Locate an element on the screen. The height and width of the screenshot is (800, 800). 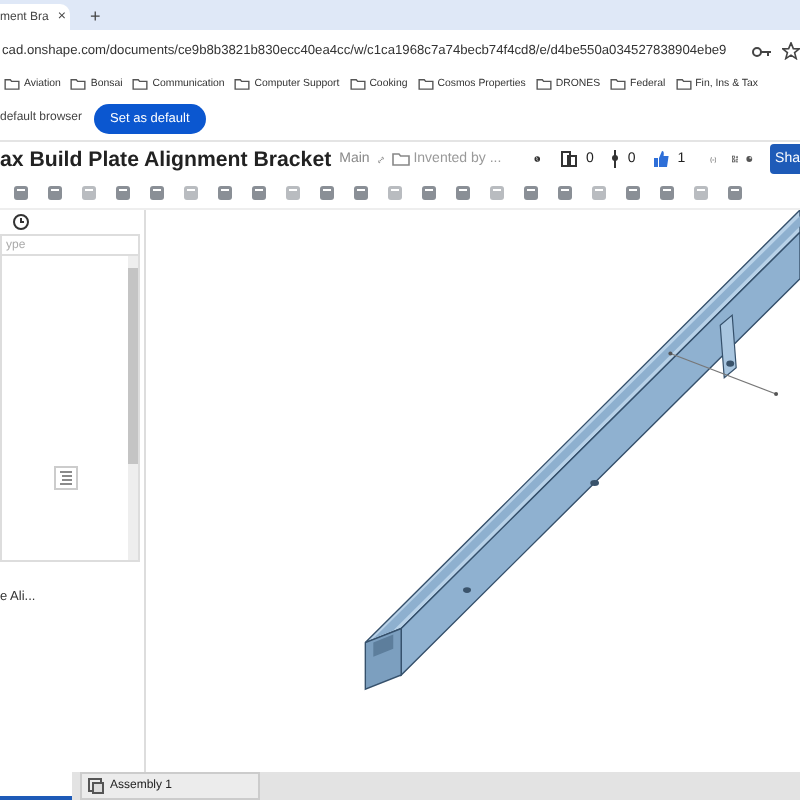
versions-icon is located at coordinates (568, 159).